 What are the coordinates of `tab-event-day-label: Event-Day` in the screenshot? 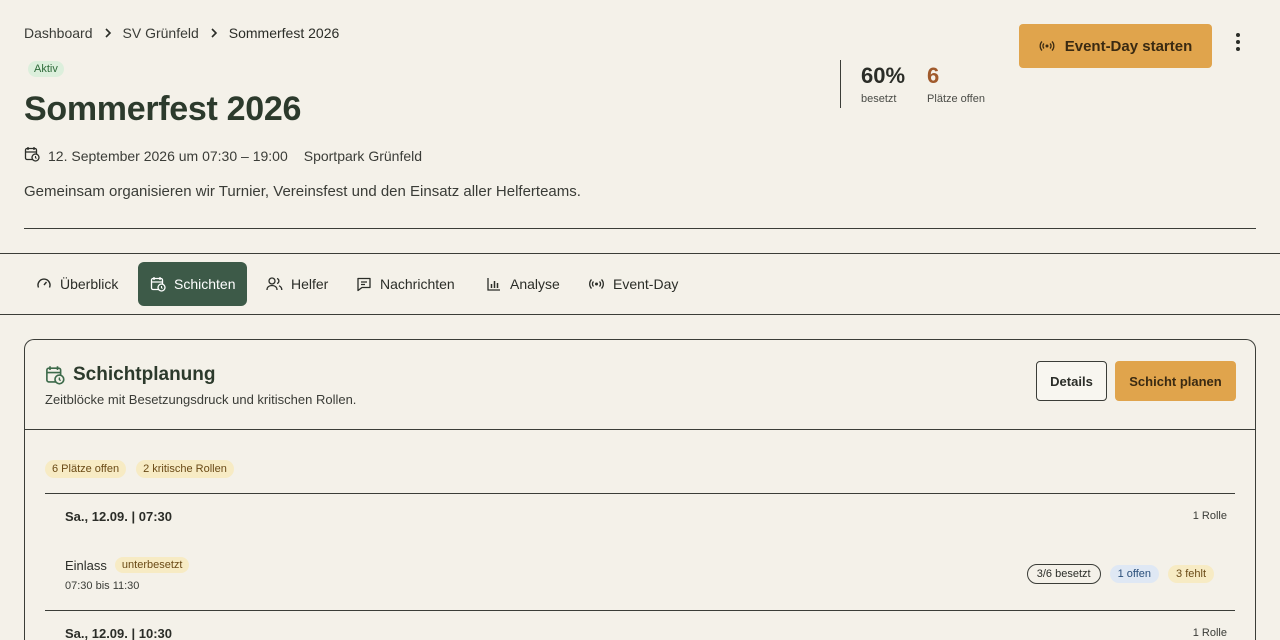 It's located at (646, 284).